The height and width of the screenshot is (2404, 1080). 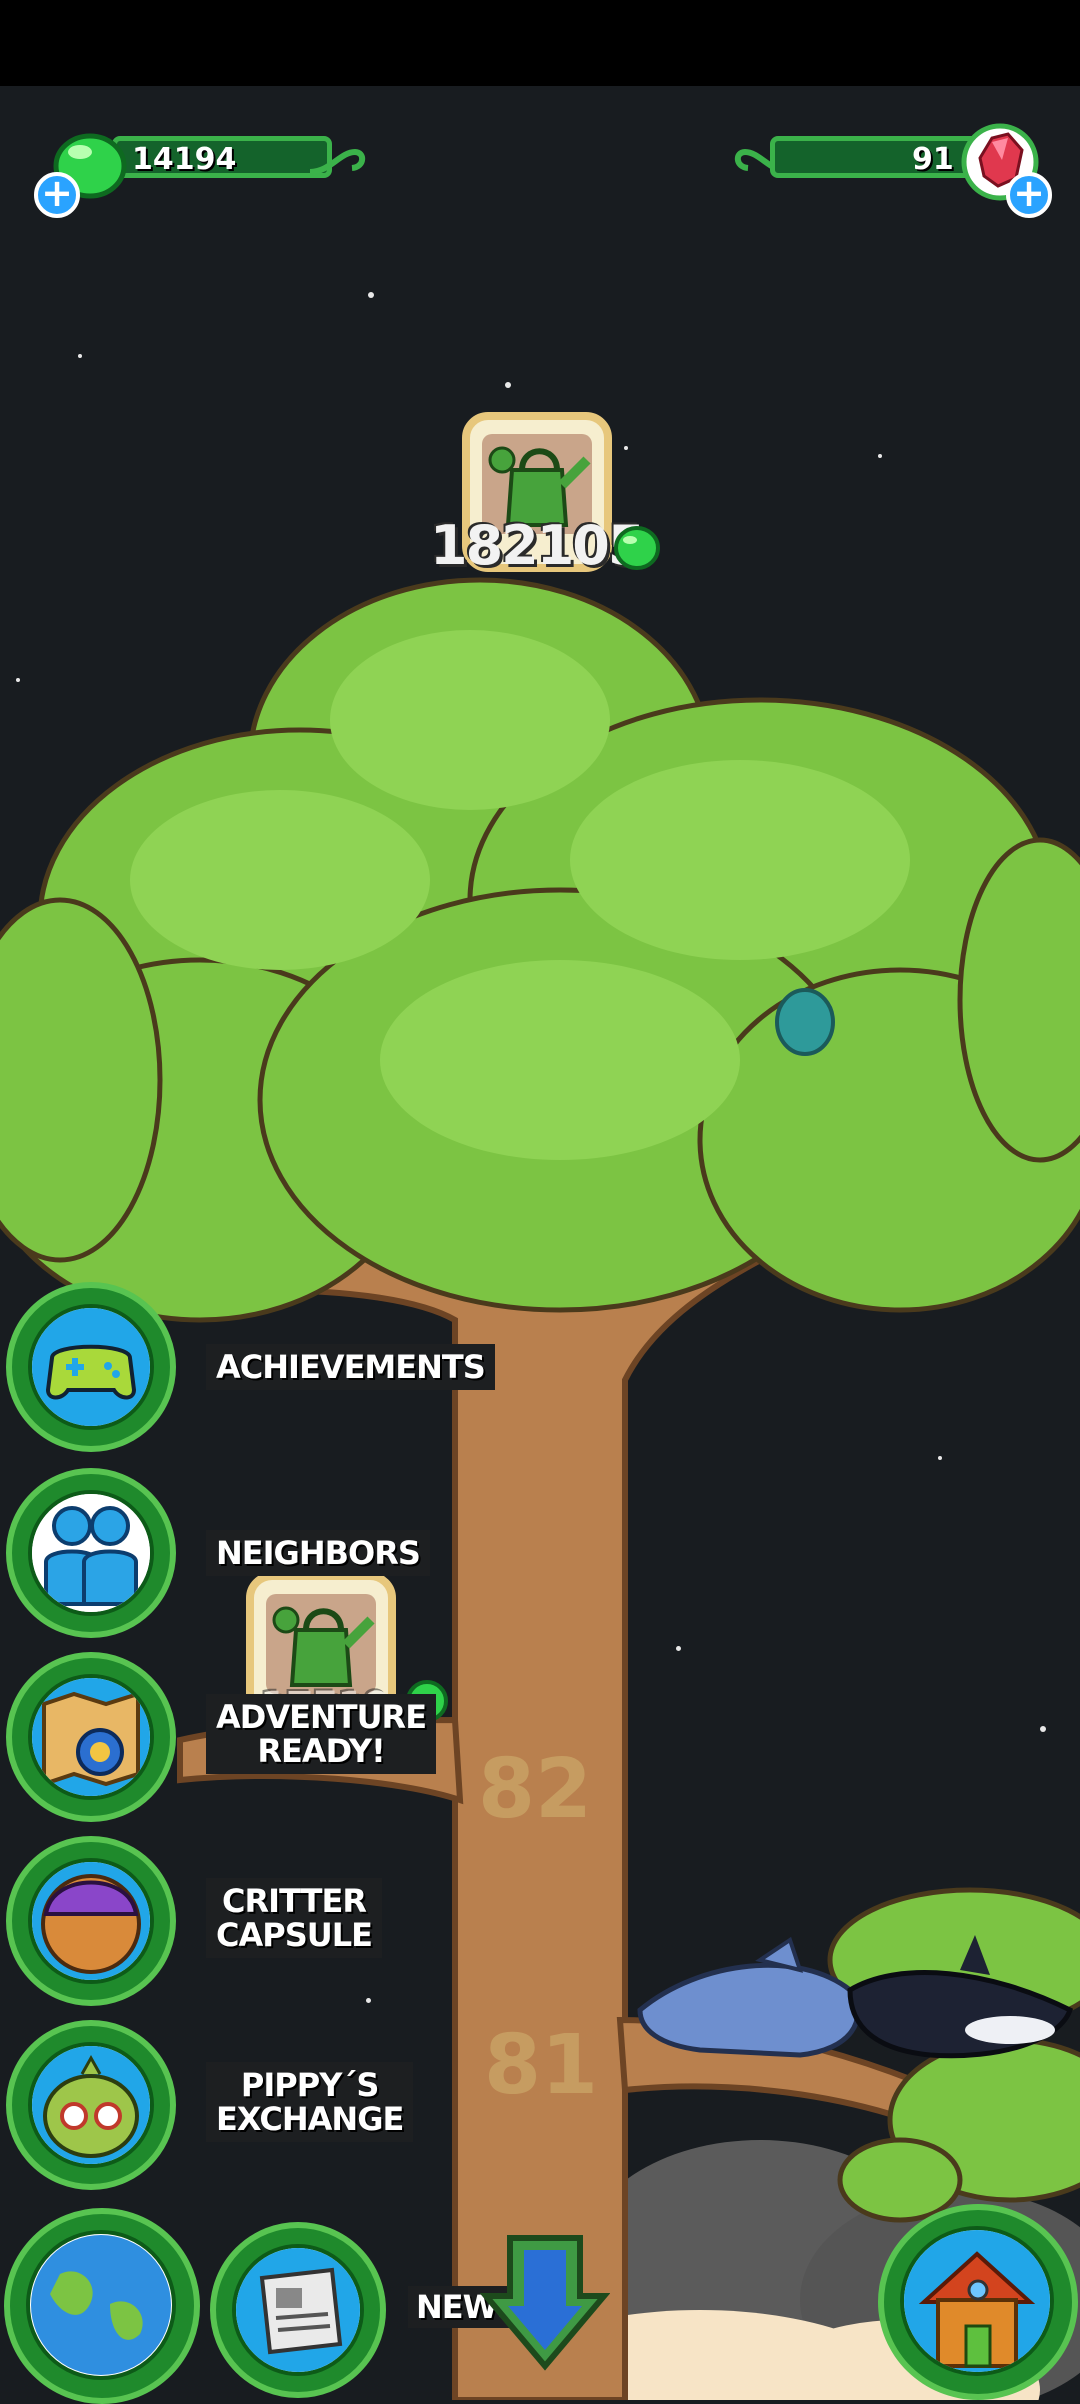 I want to click on droplet-count: 14194, so click(x=184, y=159).